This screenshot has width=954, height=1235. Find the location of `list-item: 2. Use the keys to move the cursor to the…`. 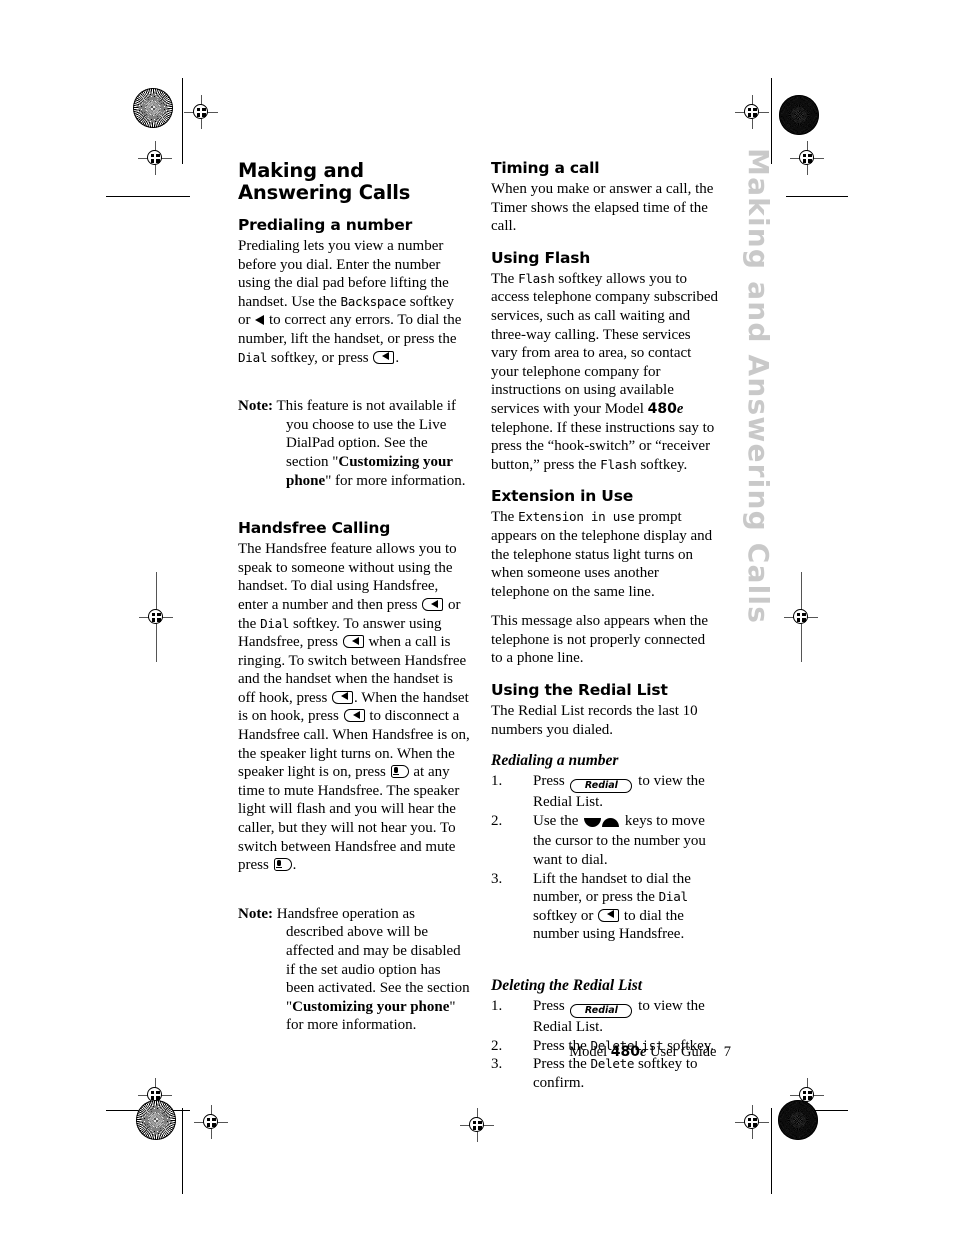

list-item: 2. Use the keys to move the cursor to the… is located at coordinates (605, 841).